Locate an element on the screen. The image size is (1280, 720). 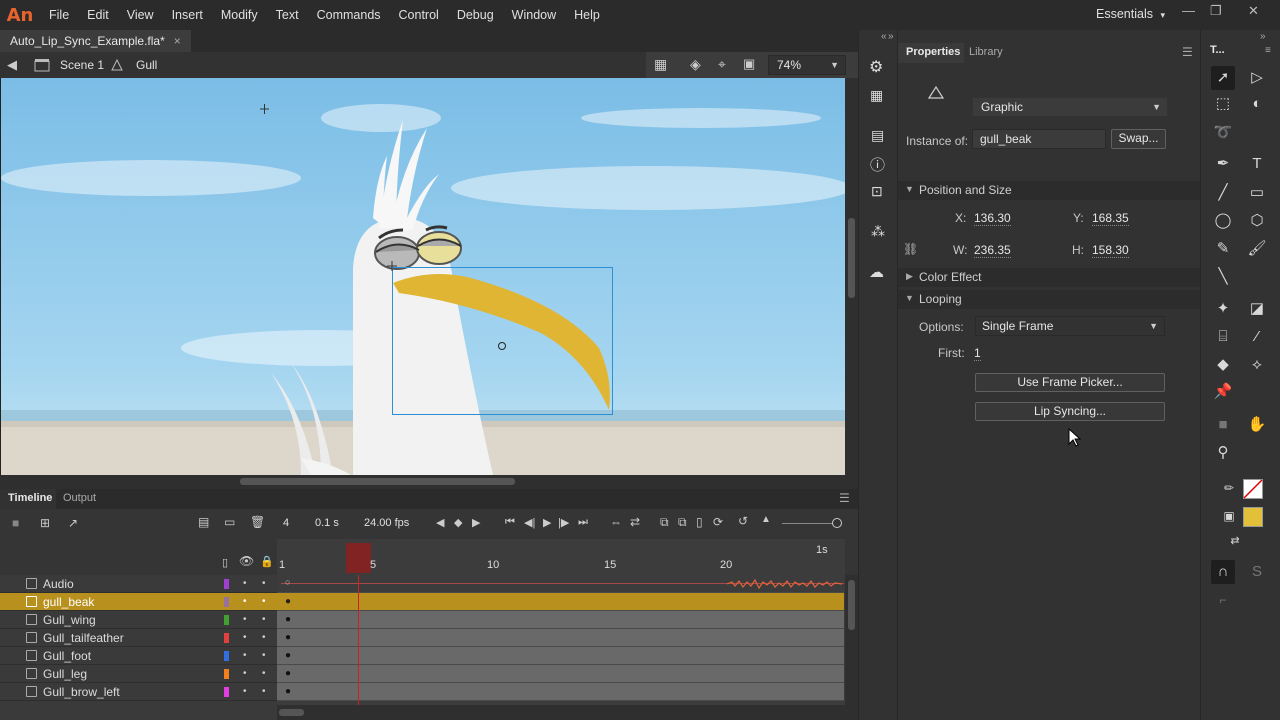
snap-to-objects-icon: ∩ is located at coordinates (1223, 572).